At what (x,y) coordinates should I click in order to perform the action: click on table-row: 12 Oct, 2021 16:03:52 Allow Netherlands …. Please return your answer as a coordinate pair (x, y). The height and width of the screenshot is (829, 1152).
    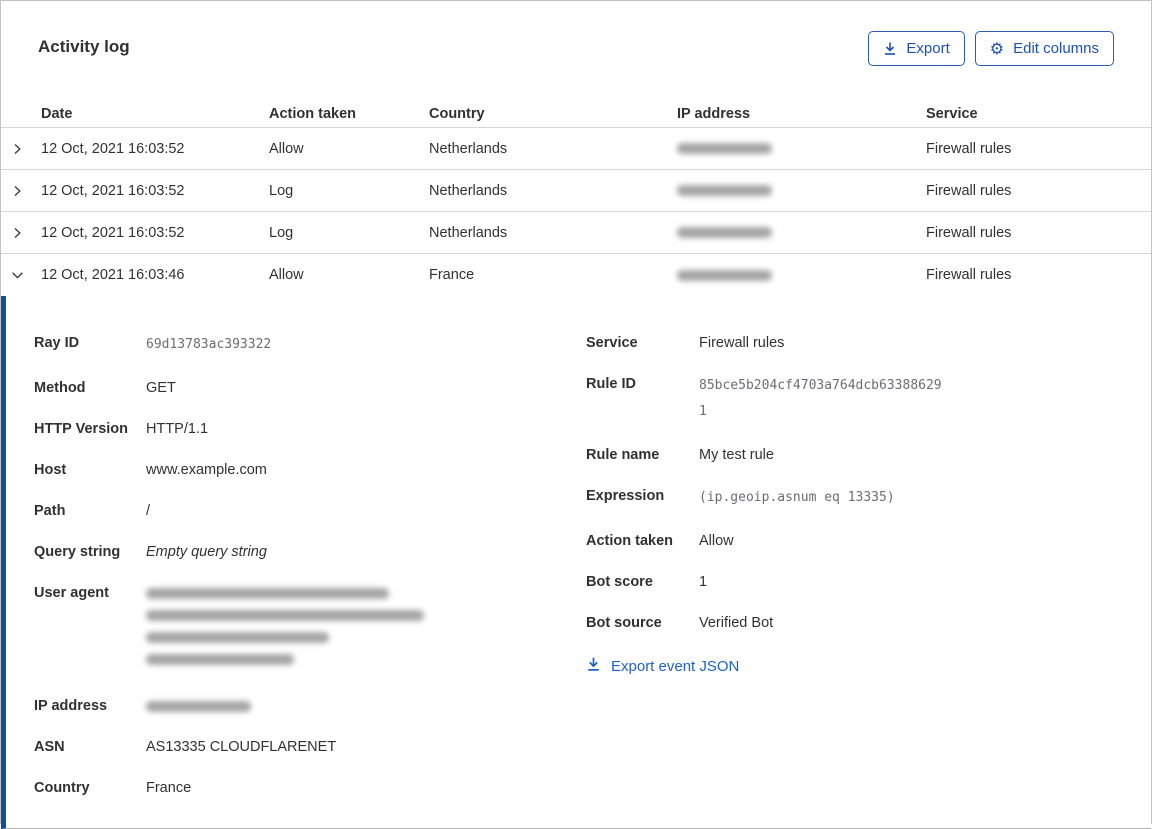
    Looking at the image, I should click on (576, 149).